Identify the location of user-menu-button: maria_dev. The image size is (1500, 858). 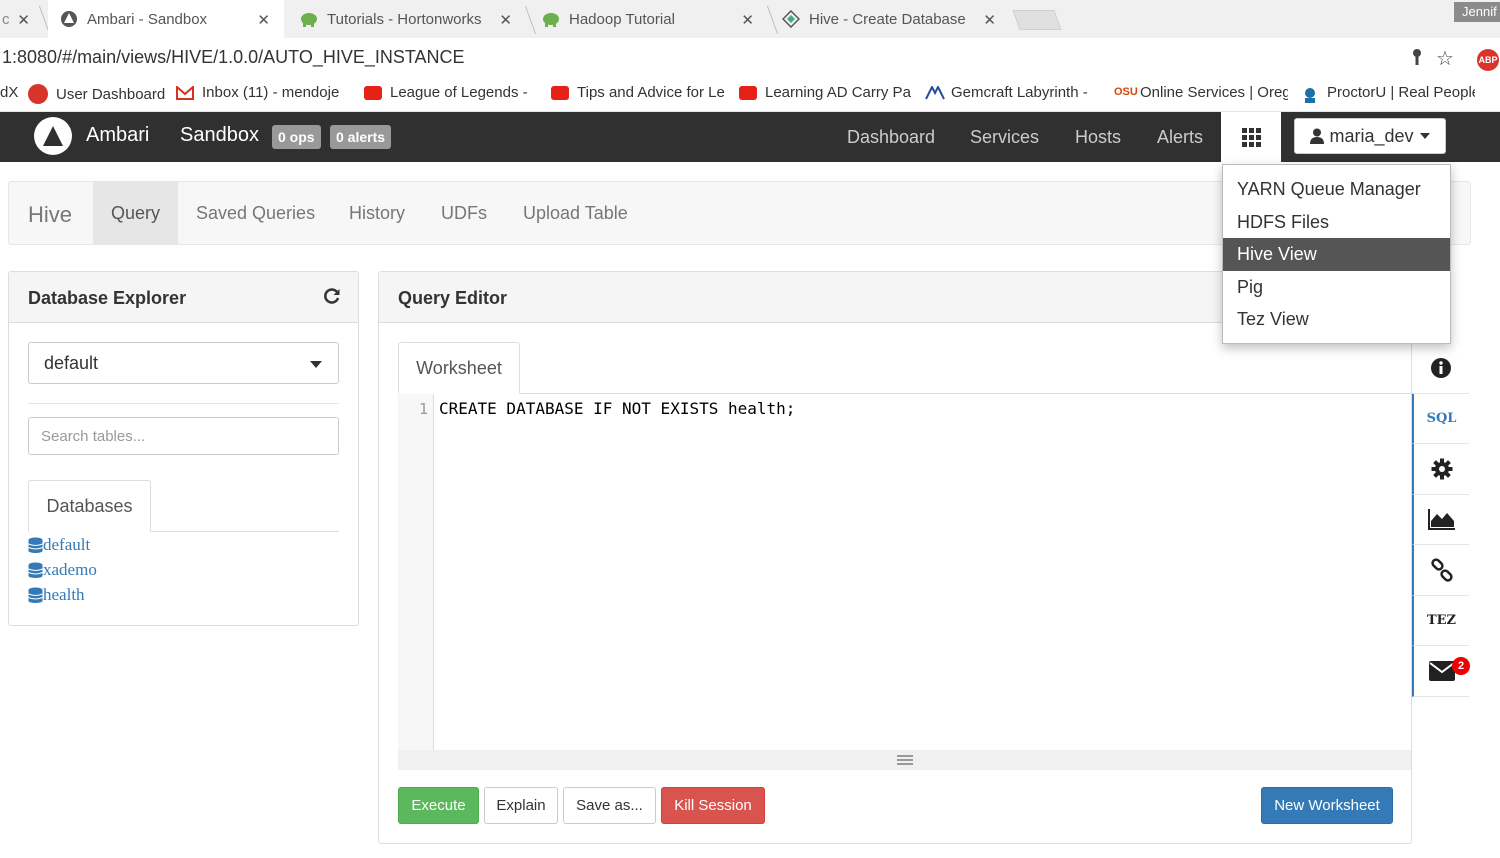
(1370, 136).